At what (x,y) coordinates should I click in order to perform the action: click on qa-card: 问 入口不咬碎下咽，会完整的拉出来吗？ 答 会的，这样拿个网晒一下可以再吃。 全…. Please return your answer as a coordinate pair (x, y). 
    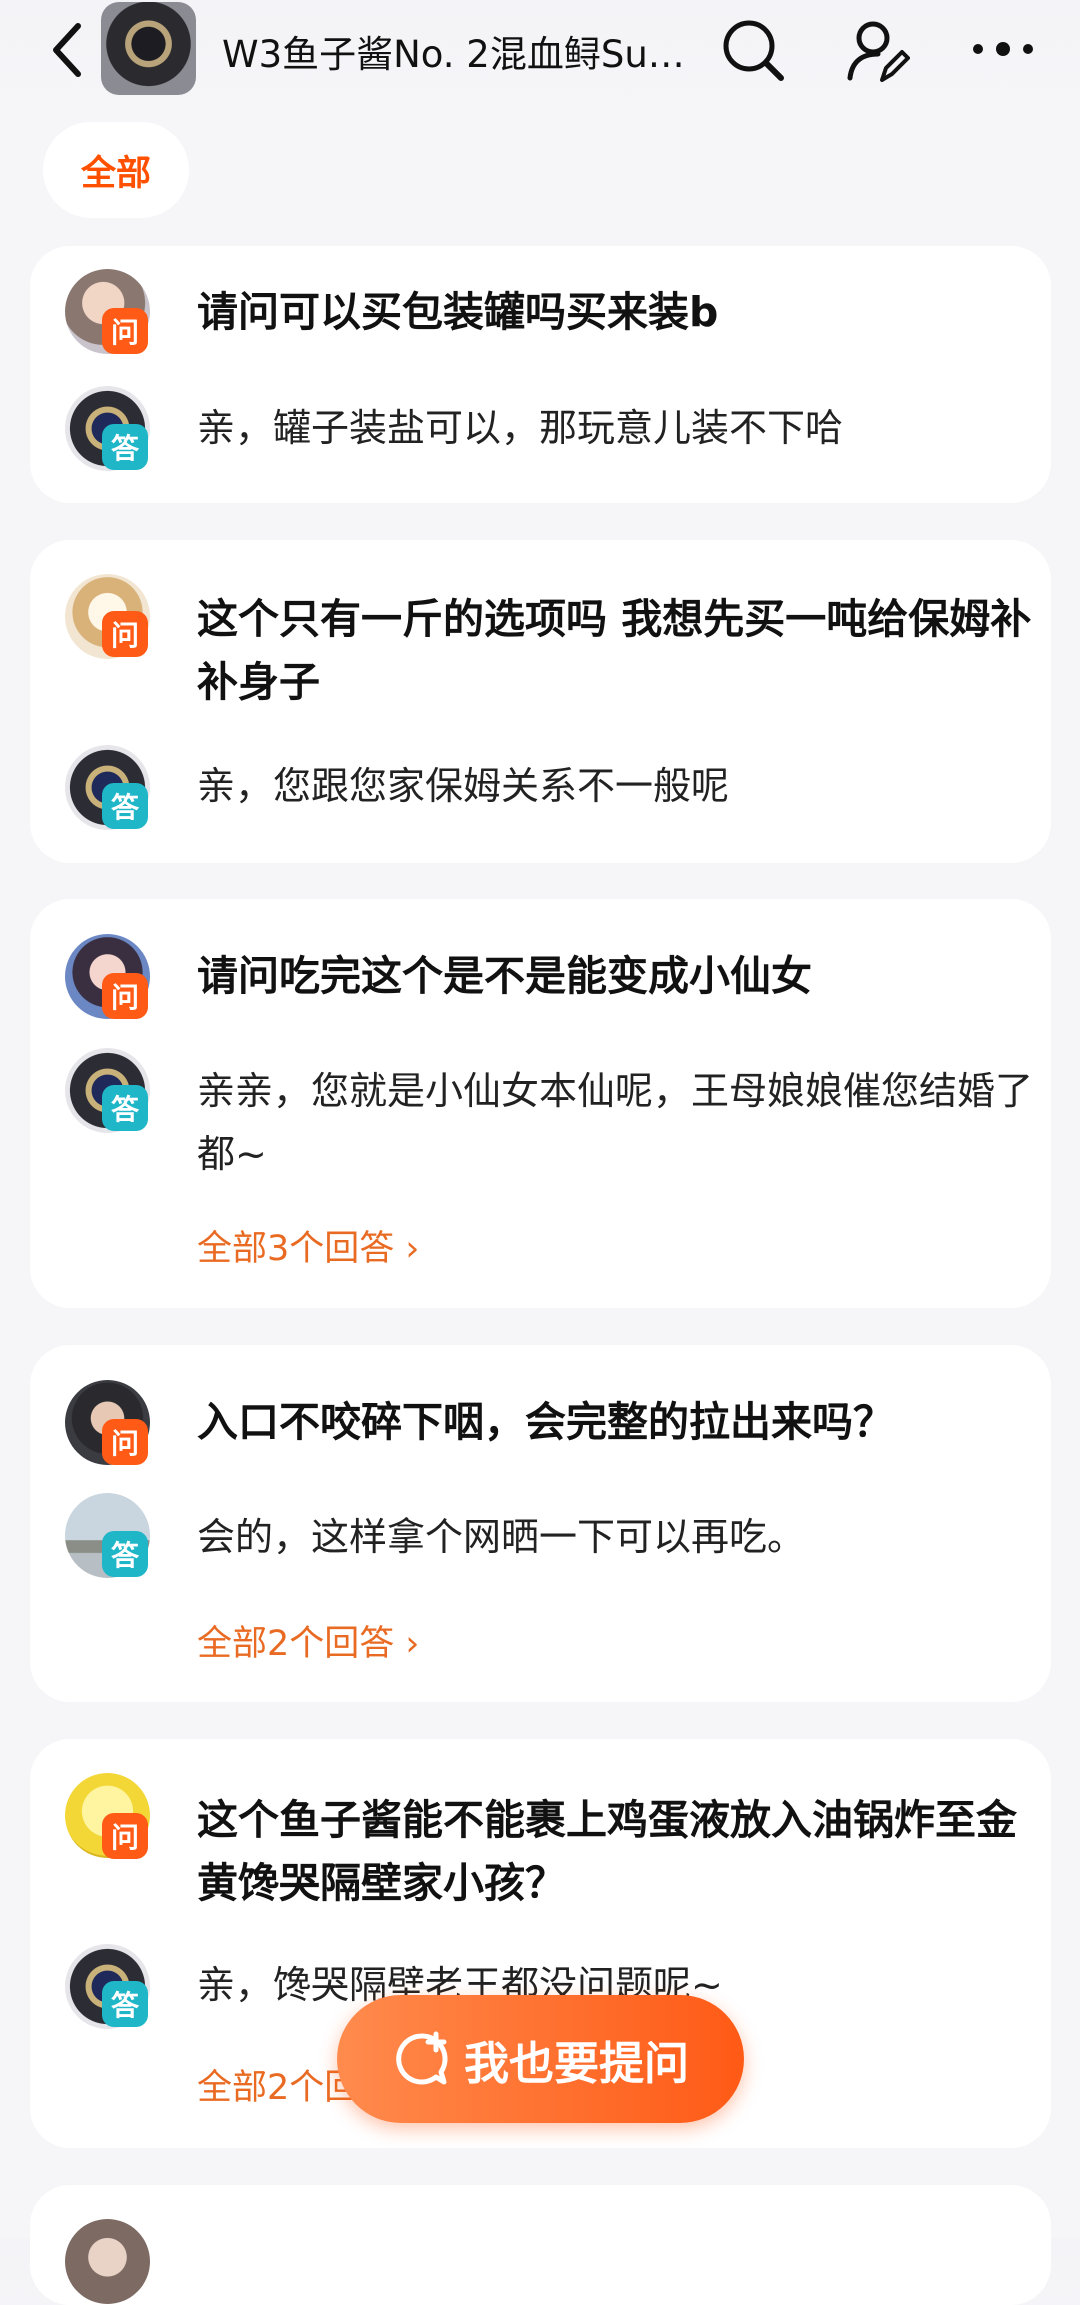
    Looking at the image, I should click on (540, 1523).